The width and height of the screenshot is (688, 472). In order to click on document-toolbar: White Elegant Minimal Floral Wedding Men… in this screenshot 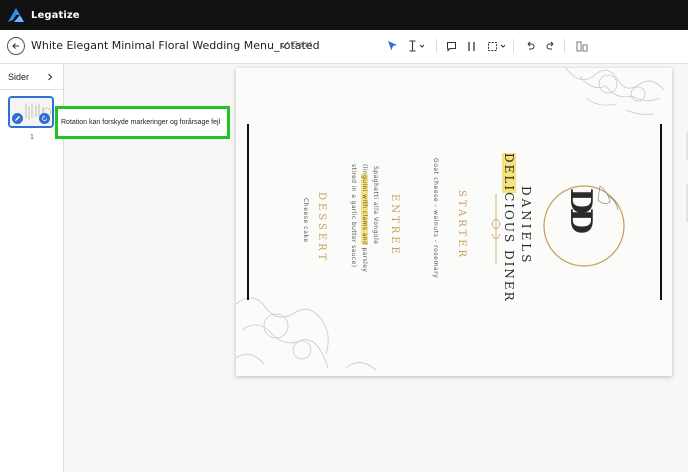, I will do `click(344, 47)`.